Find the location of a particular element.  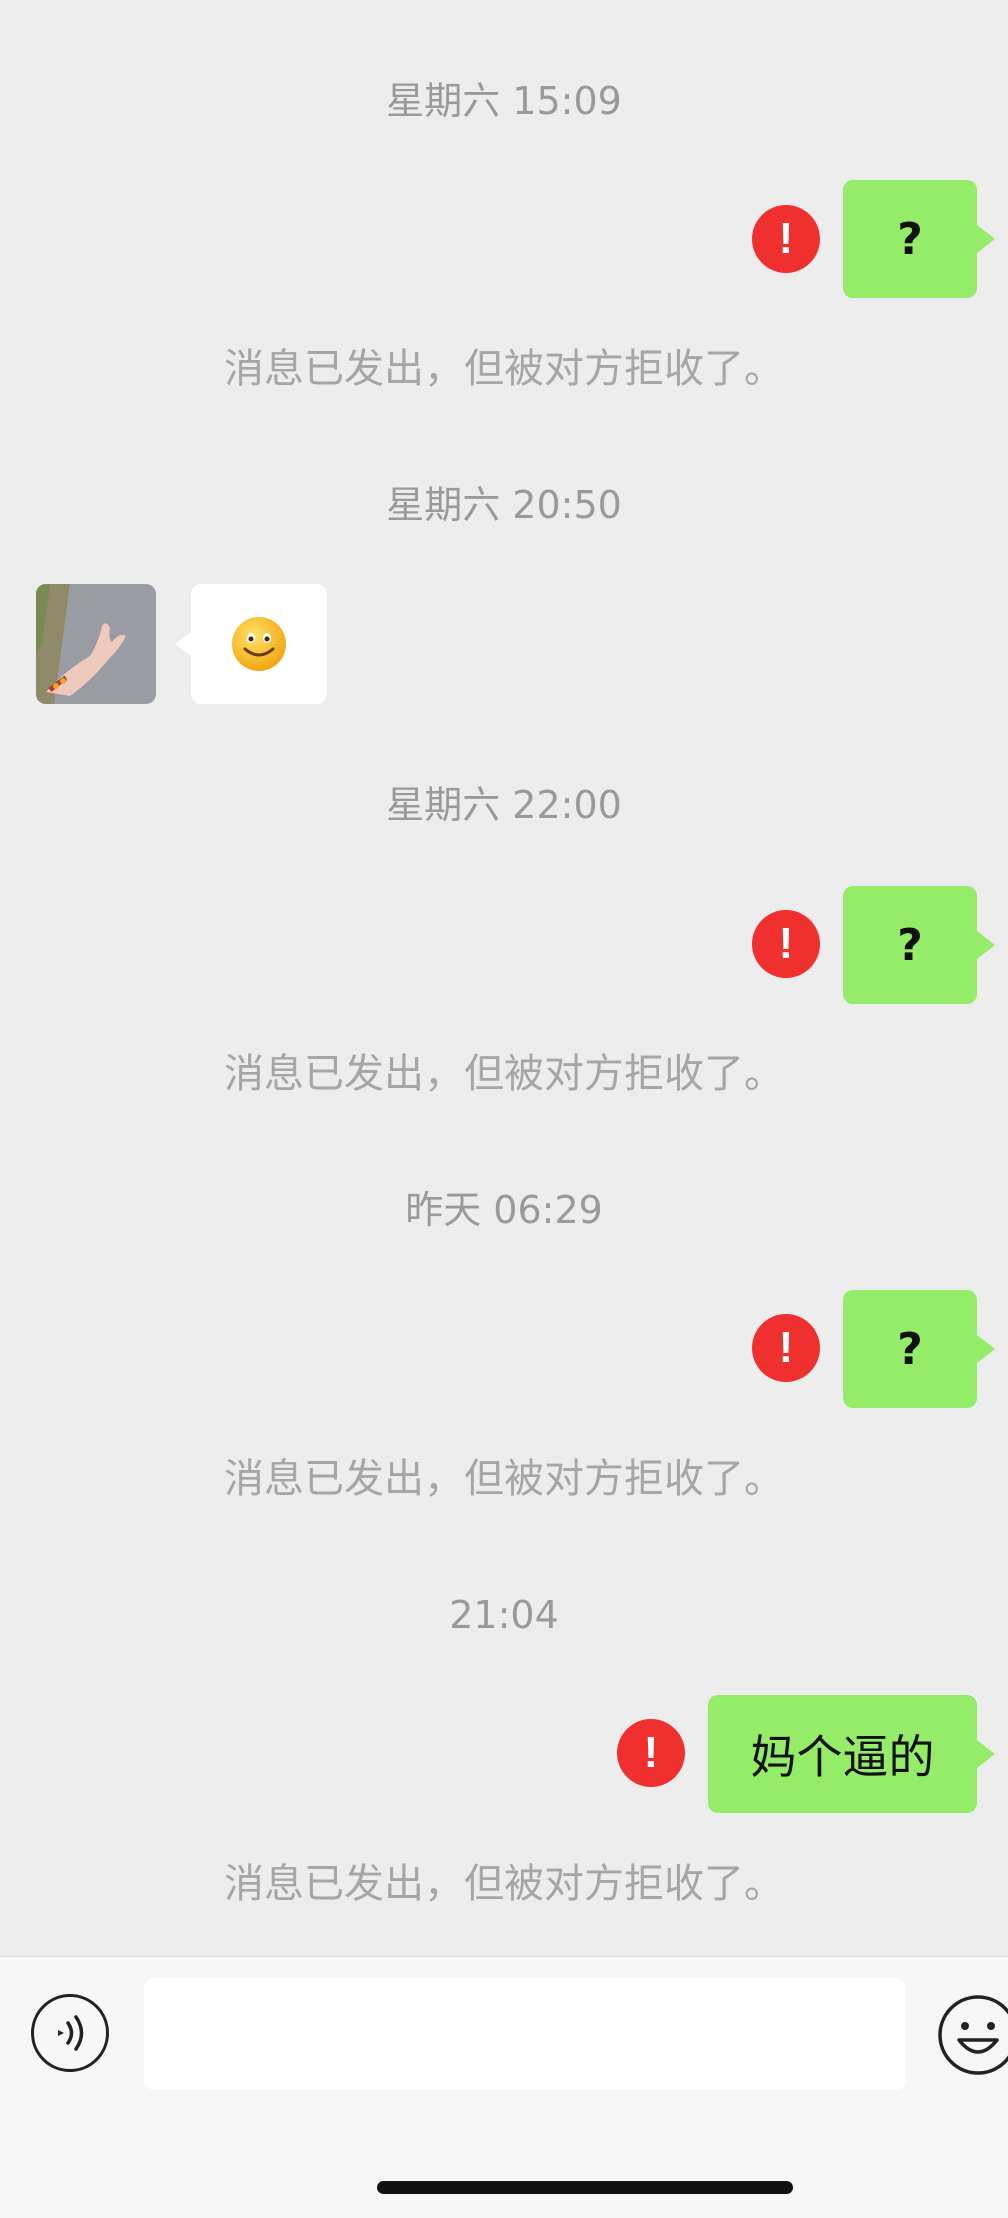

emoji-button is located at coordinates (972, 2035).